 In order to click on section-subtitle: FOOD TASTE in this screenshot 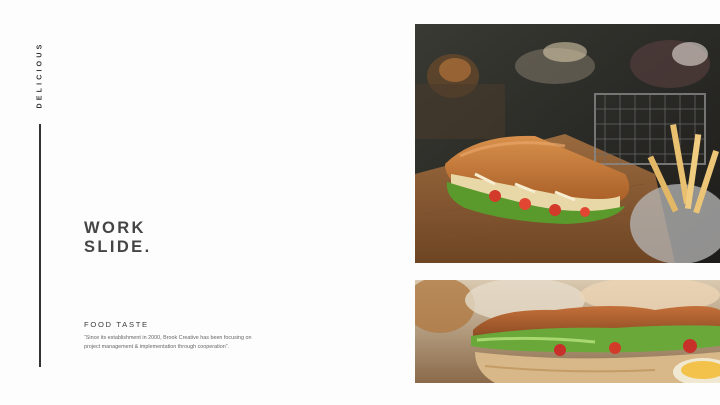, I will do `click(116, 324)`.